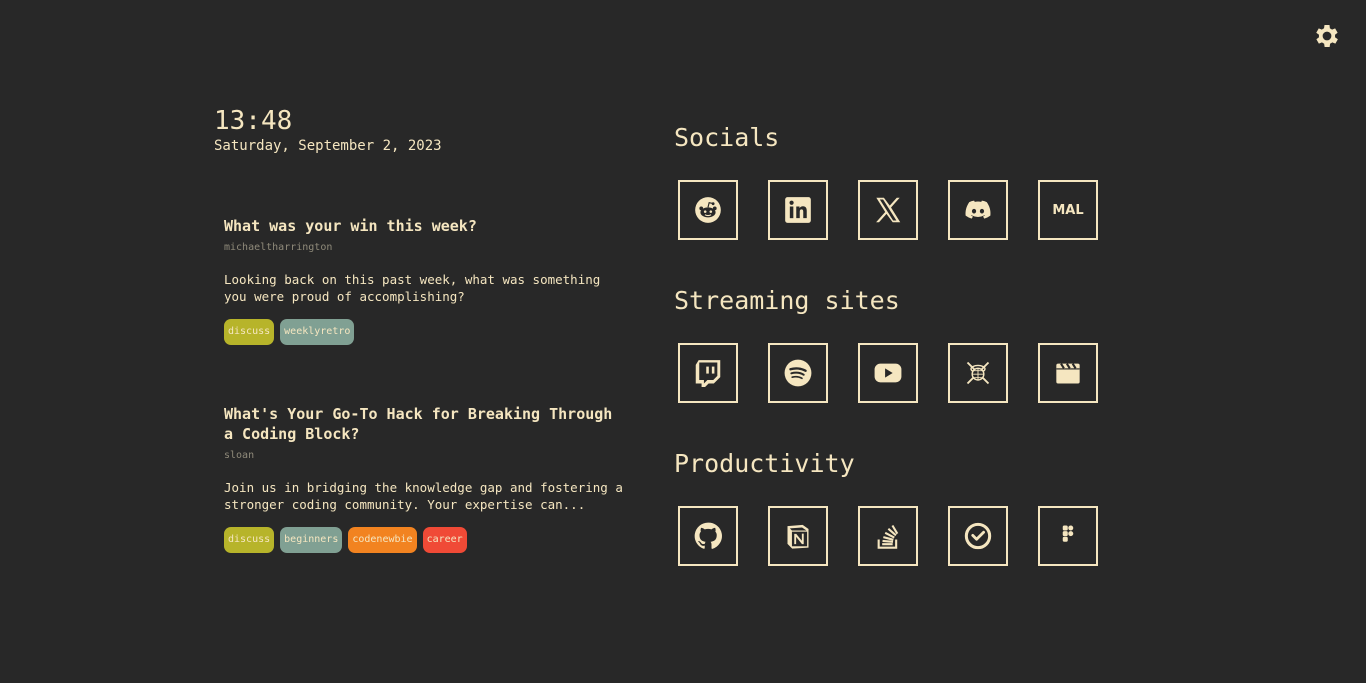 The width and height of the screenshot is (1366, 683). I want to click on productivity-links, so click(888, 536).